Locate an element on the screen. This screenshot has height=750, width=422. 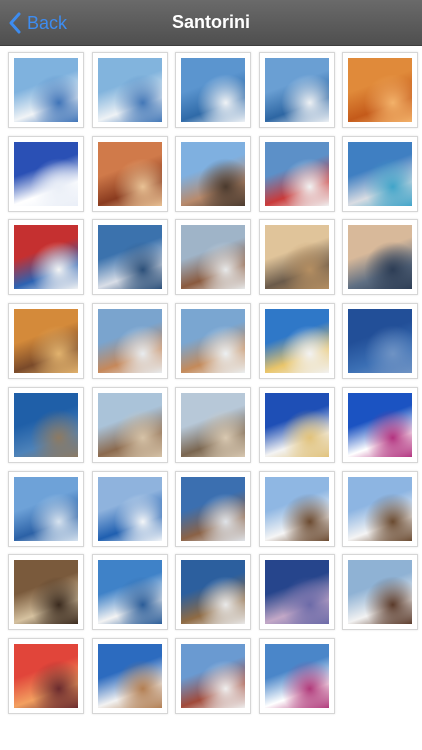
photo-dusk-village is located at coordinates (297, 592).